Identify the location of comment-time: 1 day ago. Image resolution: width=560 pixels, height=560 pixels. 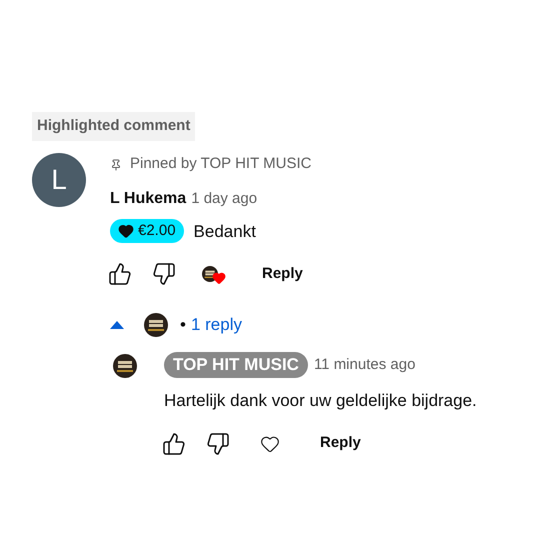
(224, 199).